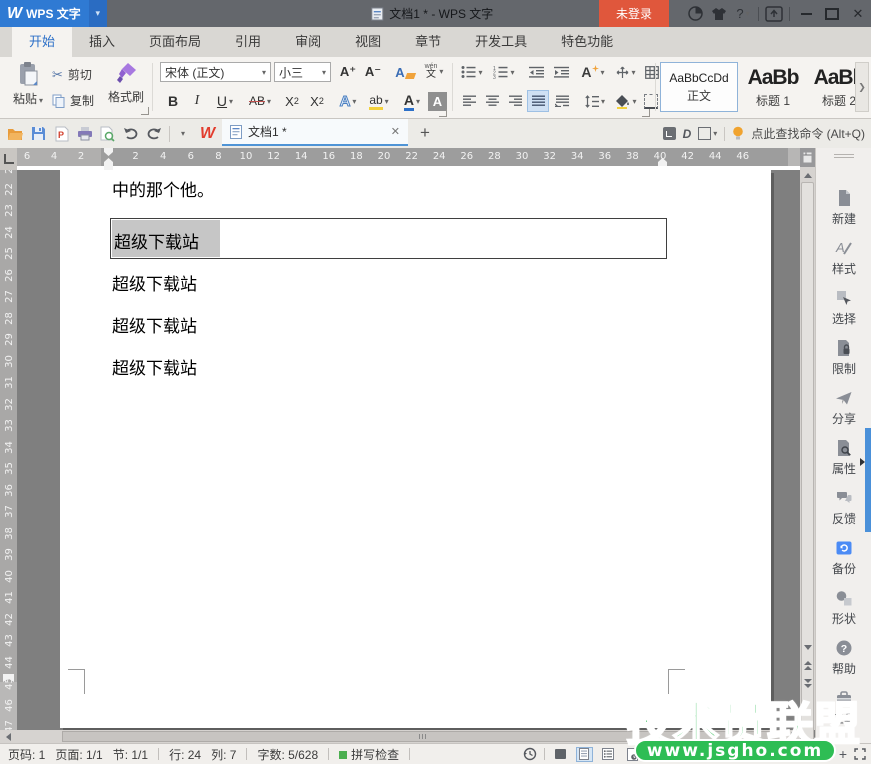 The width and height of the screenshot is (871, 764). What do you see at coordinates (434, 71) in the screenshot?
I see `pinyin-guide-button: wén 文 ▾` at bounding box center [434, 71].